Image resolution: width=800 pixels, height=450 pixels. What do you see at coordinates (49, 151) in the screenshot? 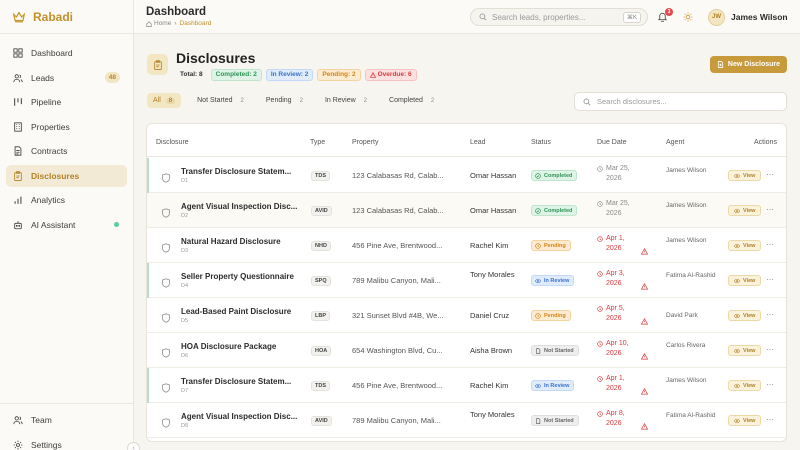
I see `sidebar-item-label: Contracts` at bounding box center [49, 151].